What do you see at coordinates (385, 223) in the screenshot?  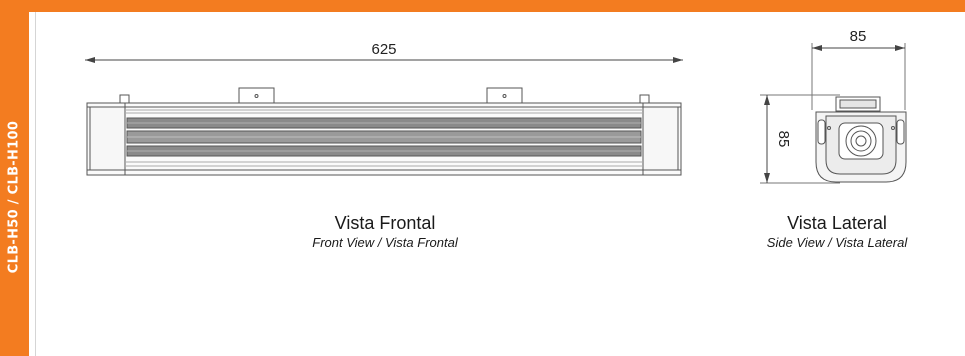 I see `front-view-title: Vista Frontal` at bounding box center [385, 223].